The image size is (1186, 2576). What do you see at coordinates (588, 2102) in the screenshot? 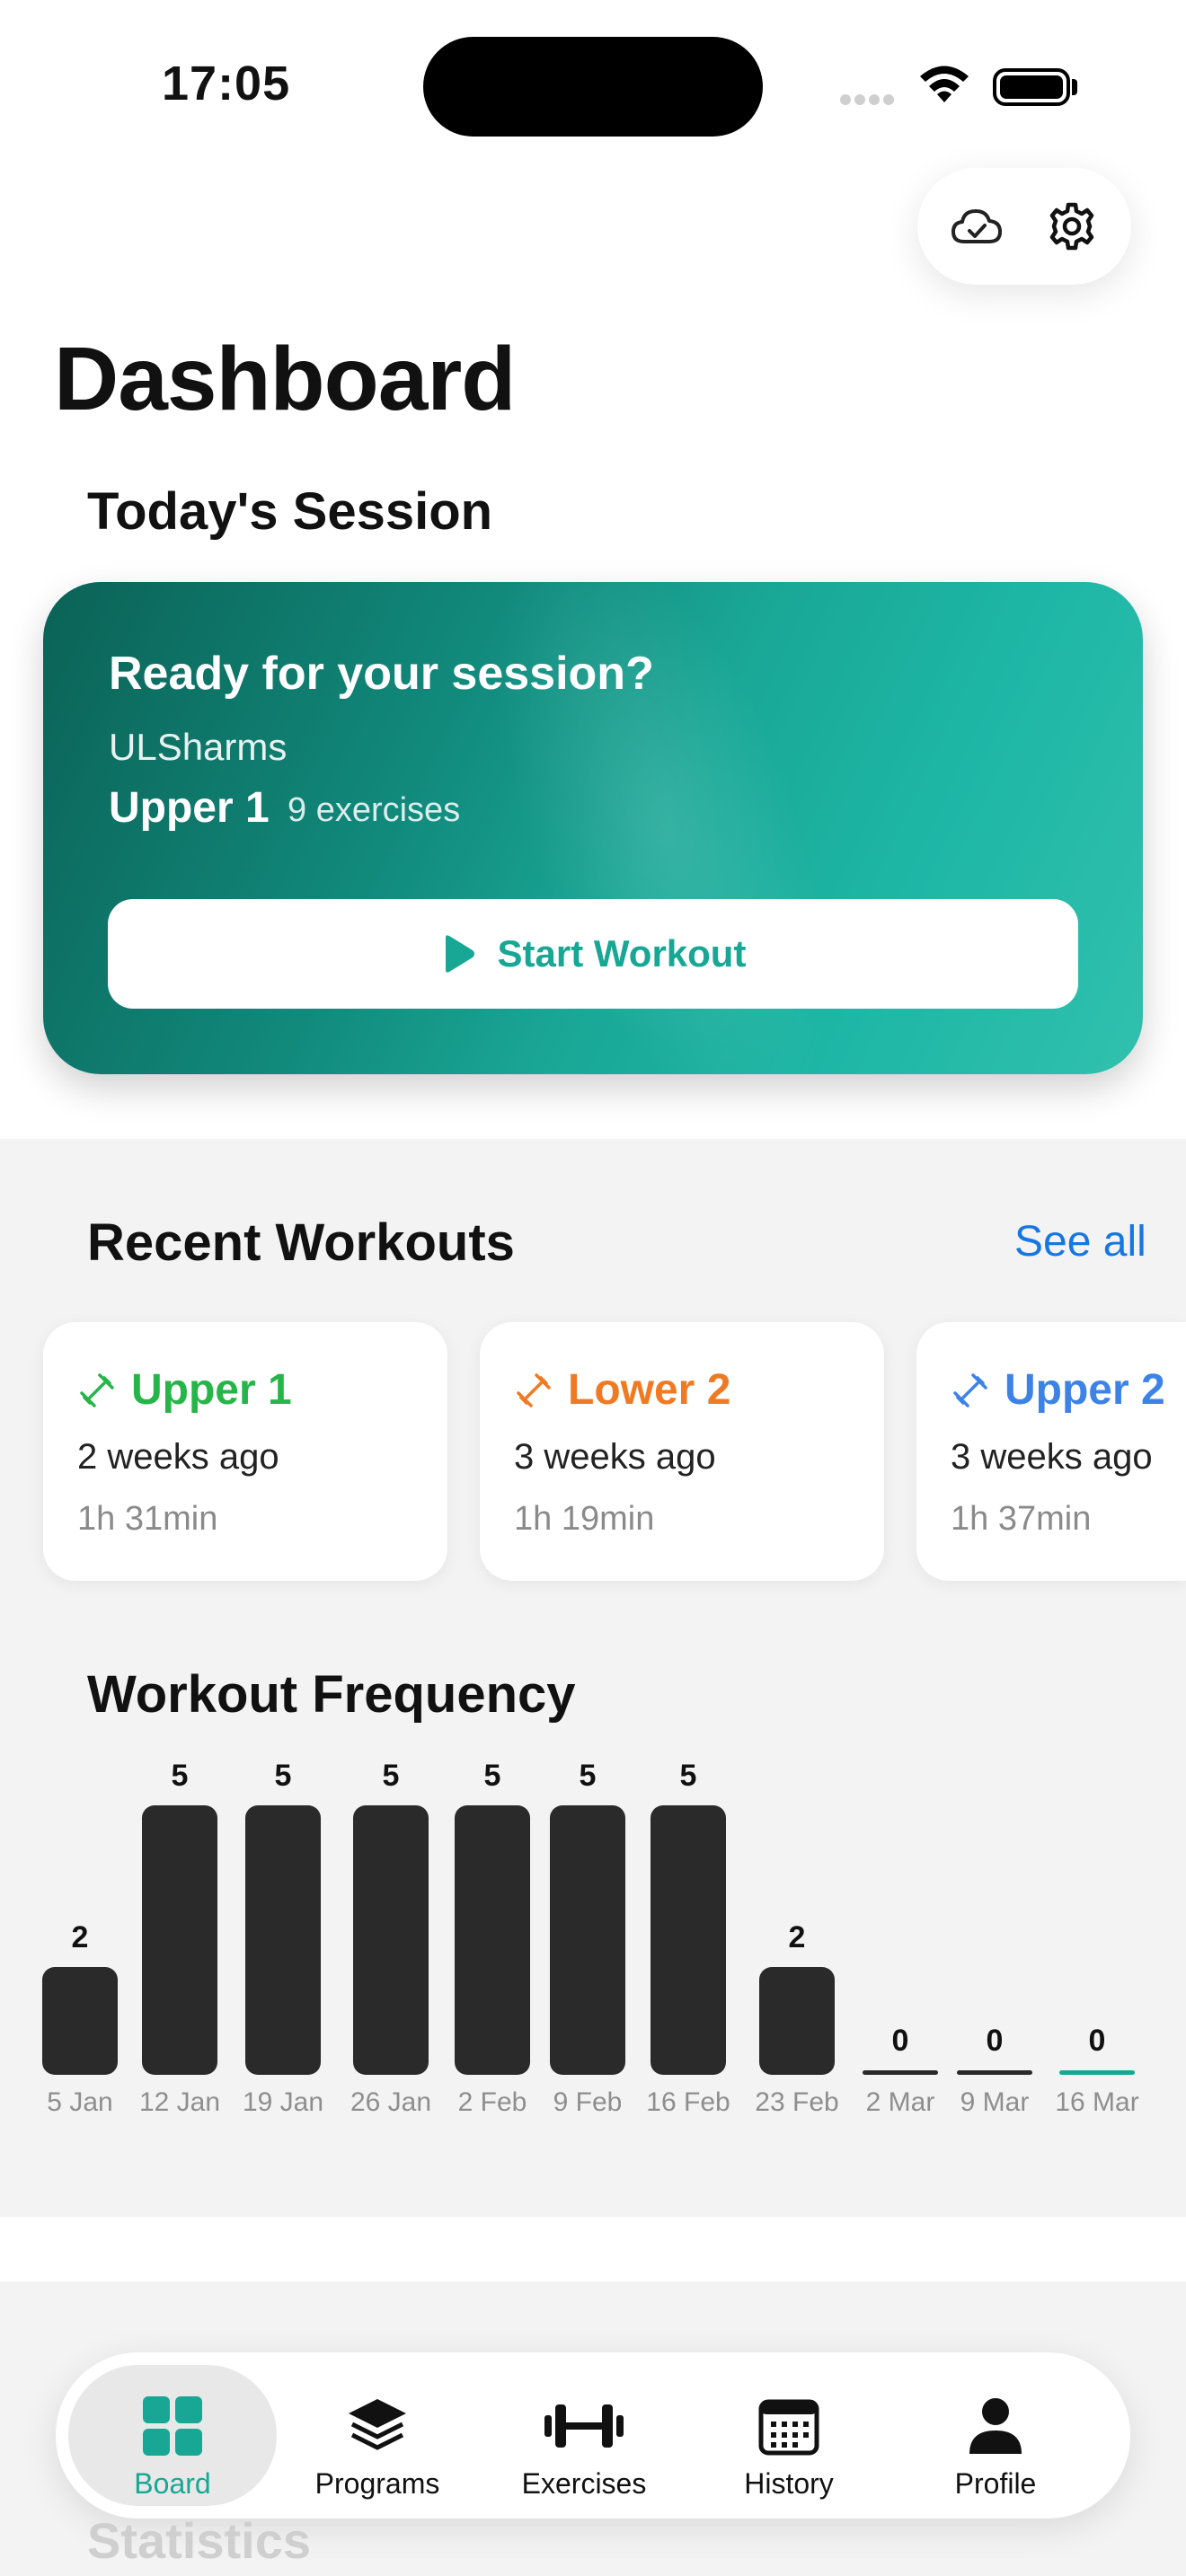
I see `chart-tick-label: 9 Feb` at bounding box center [588, 2102].